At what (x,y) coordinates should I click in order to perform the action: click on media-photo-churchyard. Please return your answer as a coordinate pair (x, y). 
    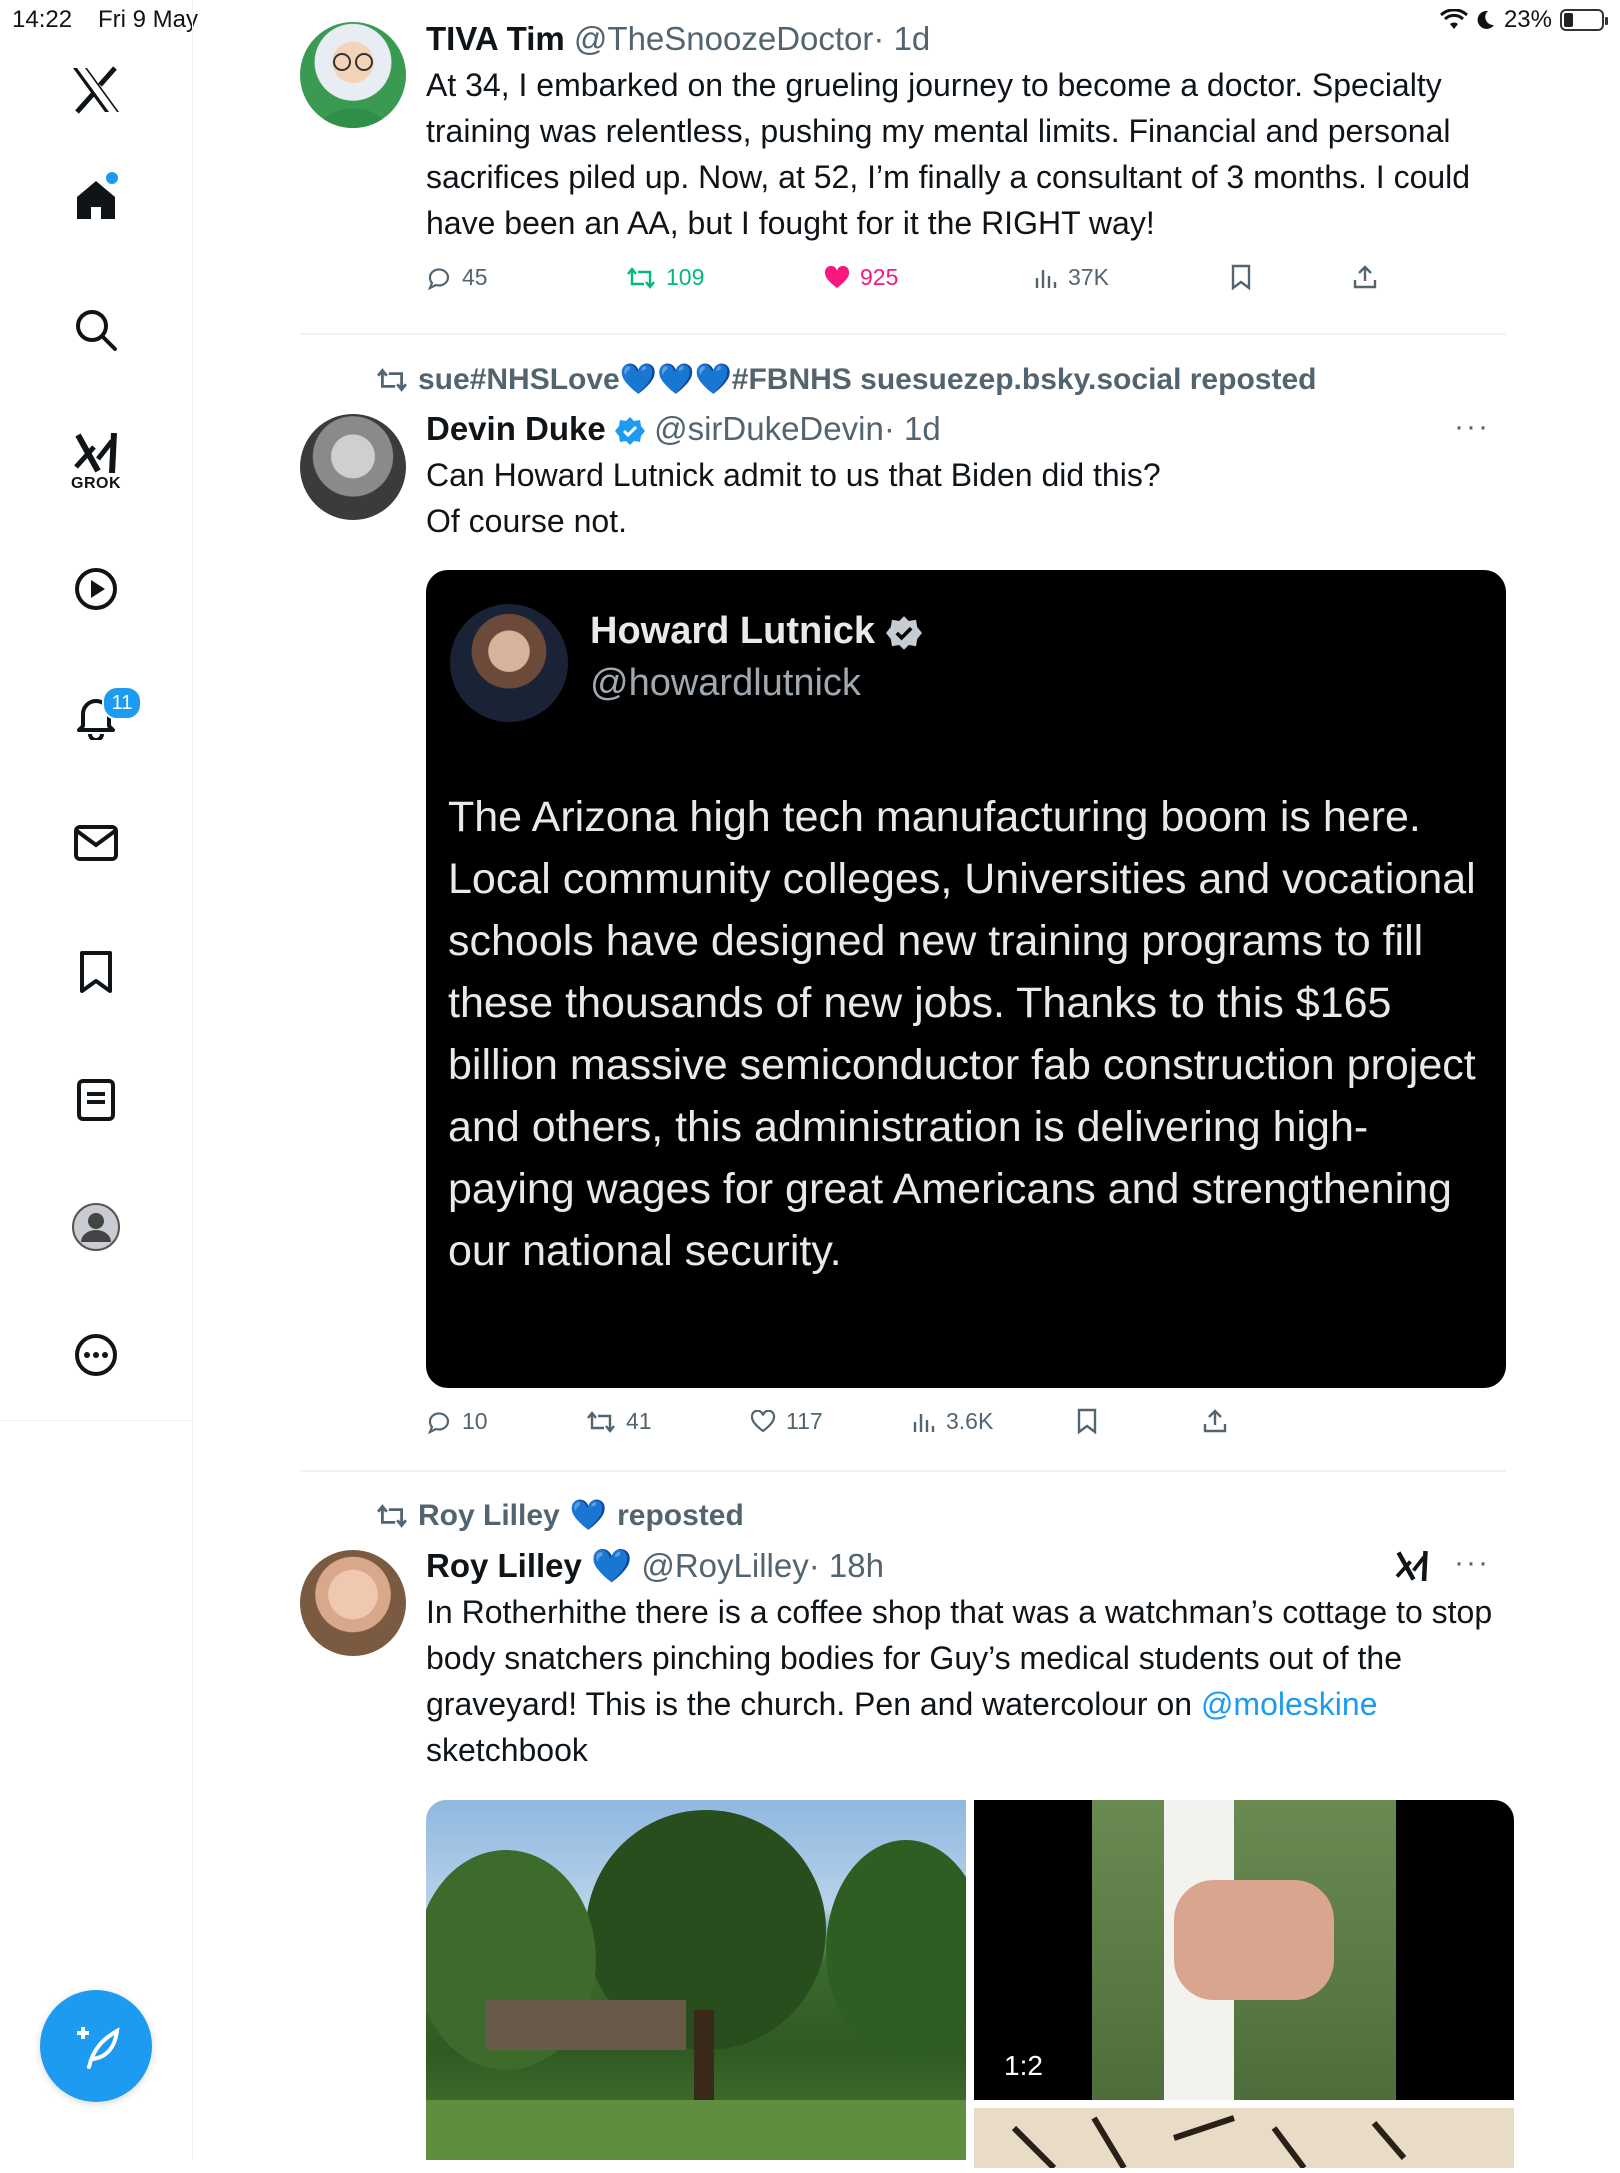
    Looking at the image, I should click on (696, 1980).